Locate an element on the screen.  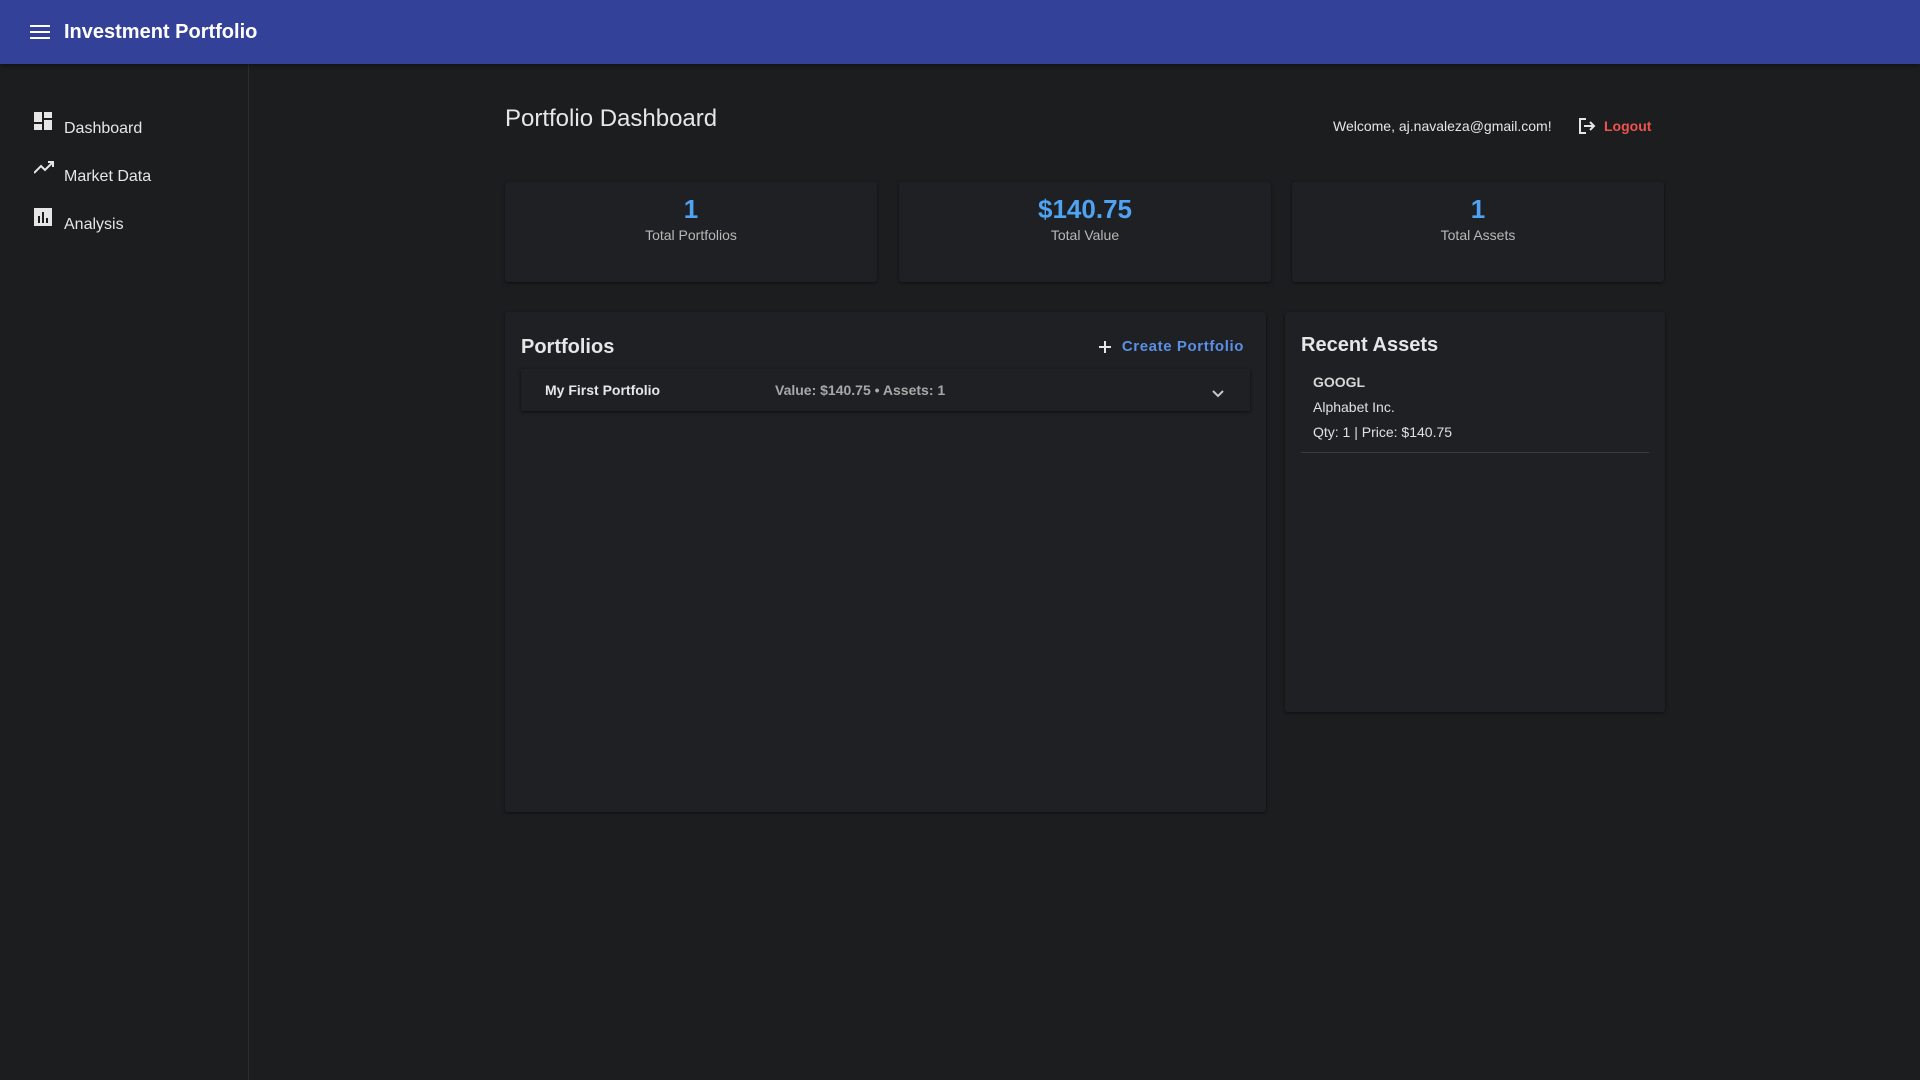
stat-card-total-portfolios: 1 Total Portfolios is located at coordinates (691, 232).